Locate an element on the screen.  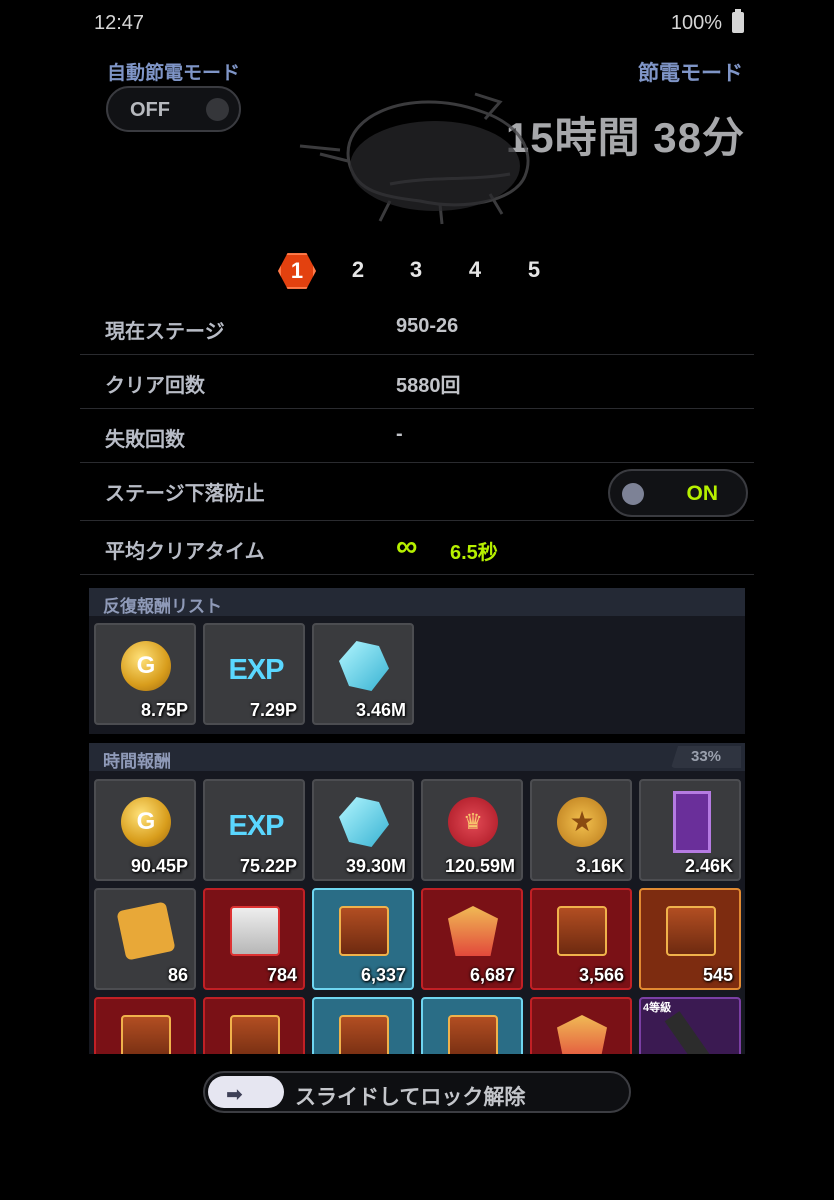
status-time: 12:47 is located at coordinates (119, 23).